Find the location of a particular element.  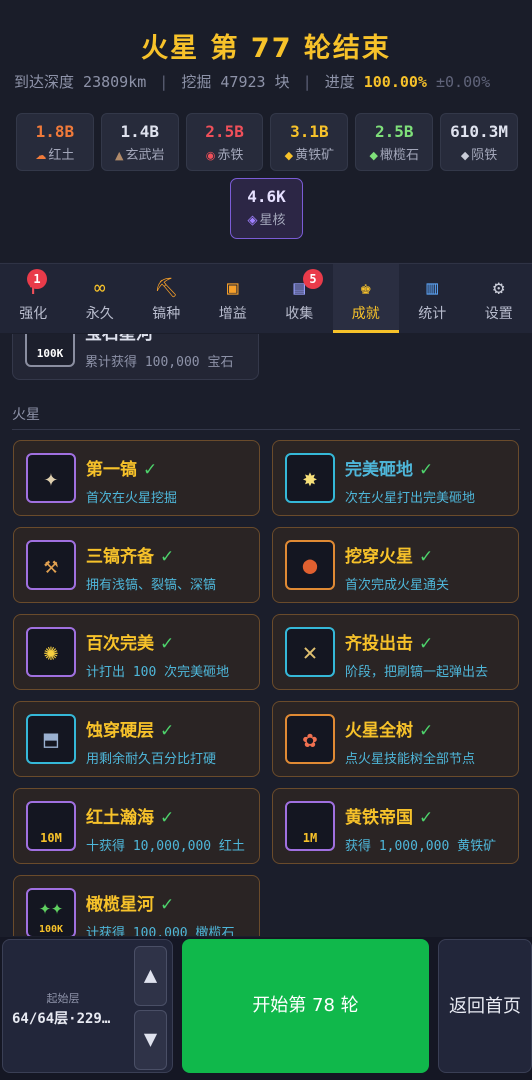

achievement-card: ✺ 百次完美 ✓ 计打出 100 次完美砸地 is located at coordinates (136, 652).